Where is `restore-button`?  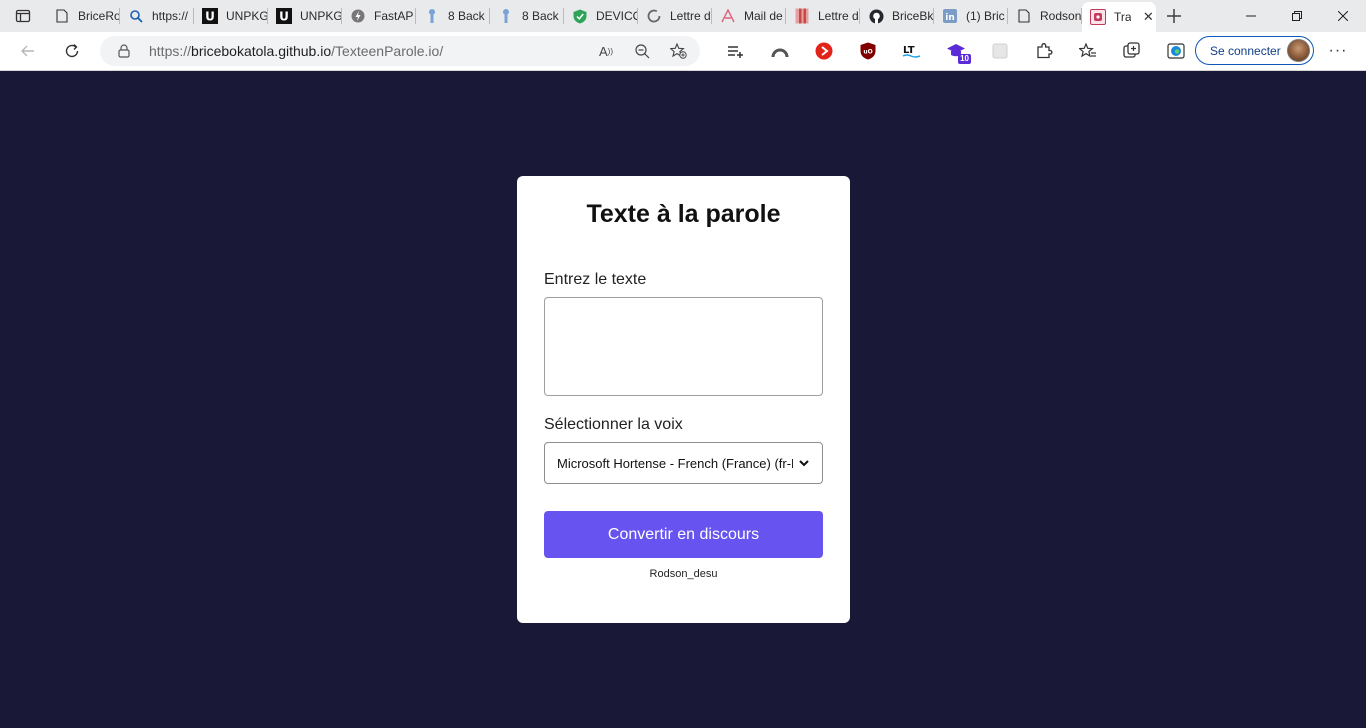
restore-button is located at coordinates (1297, 16).